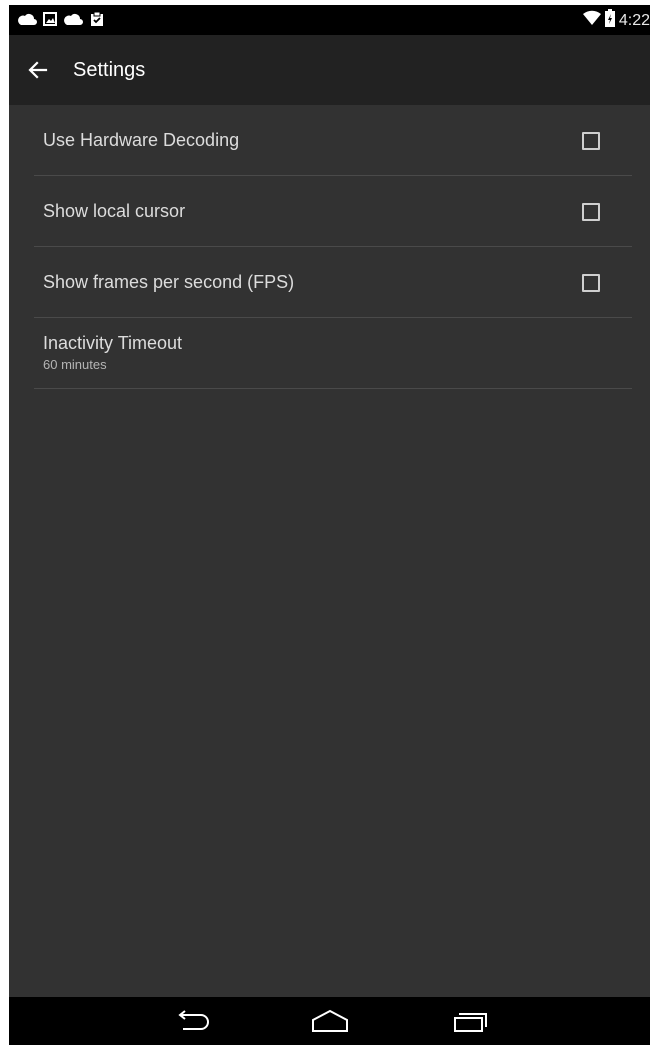  I want to click on nav-home-button, so click(330, 1021).